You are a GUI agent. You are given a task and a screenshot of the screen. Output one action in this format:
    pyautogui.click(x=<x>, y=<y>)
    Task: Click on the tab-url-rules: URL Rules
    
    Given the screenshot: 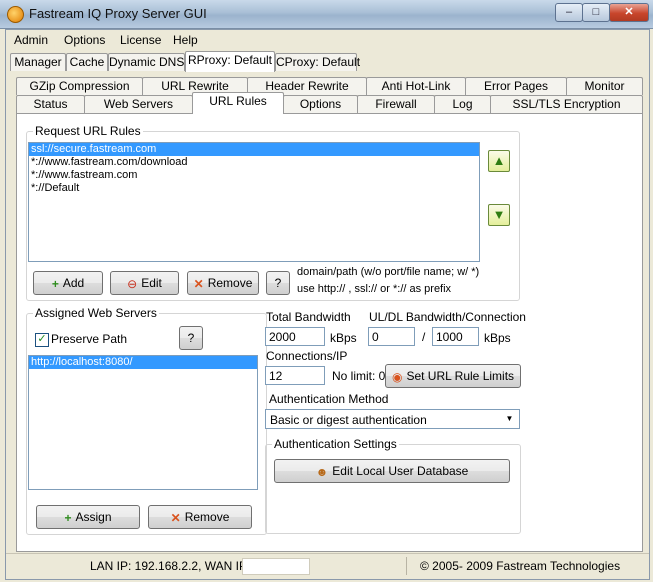 What is the action you would take?
    pyautogui.click(x=238, y=103)
    